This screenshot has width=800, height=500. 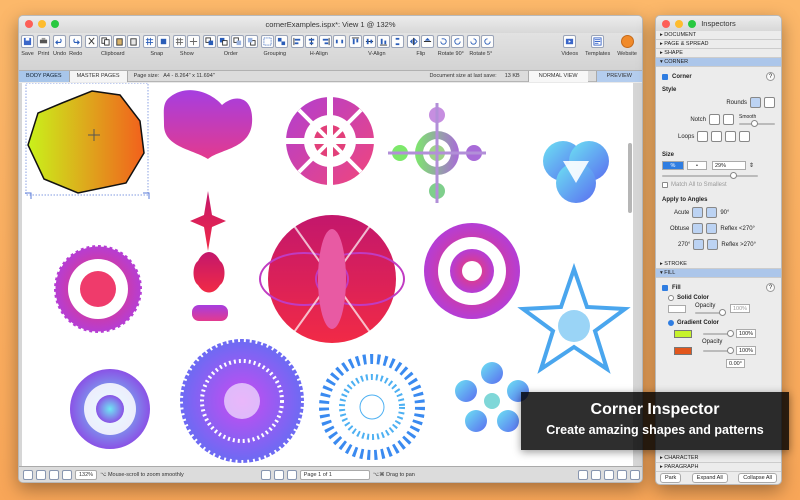 What do you see at coordinates (665, 185) in the screenshot?
I see `match-all-checkbox` at bounding box center [665, 185].